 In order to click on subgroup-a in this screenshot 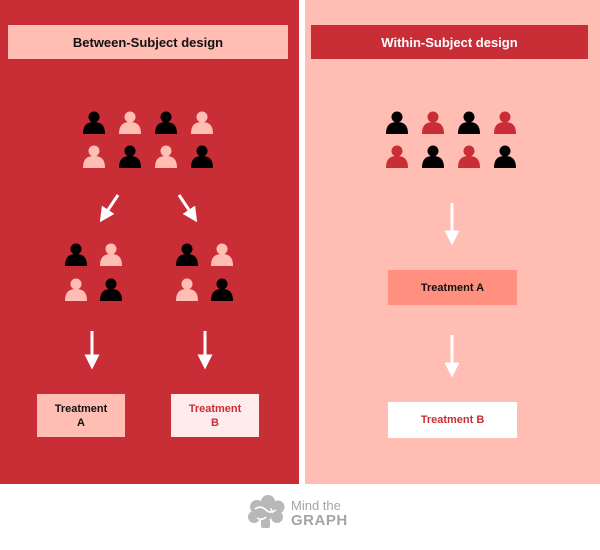, I will do `click(93, 272)`.